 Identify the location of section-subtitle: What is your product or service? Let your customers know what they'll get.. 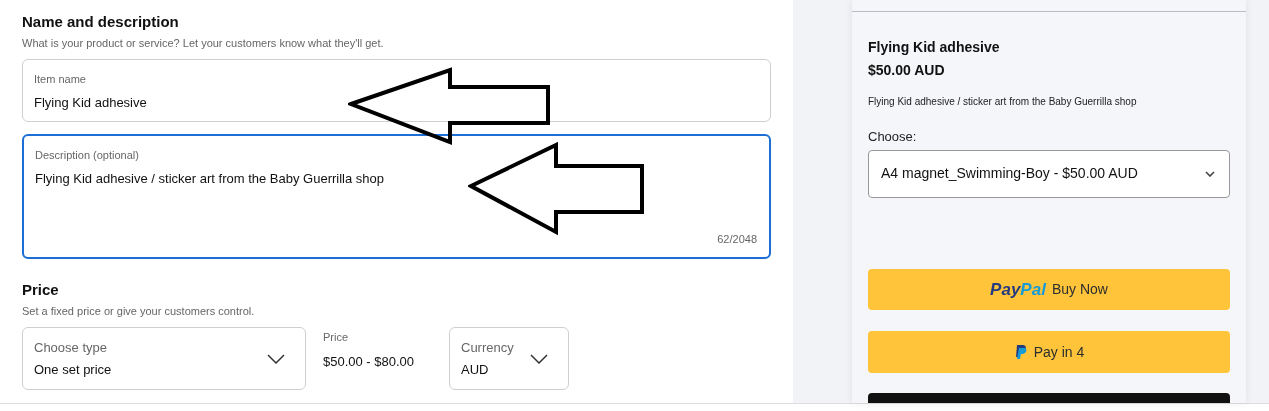
(203, 43).